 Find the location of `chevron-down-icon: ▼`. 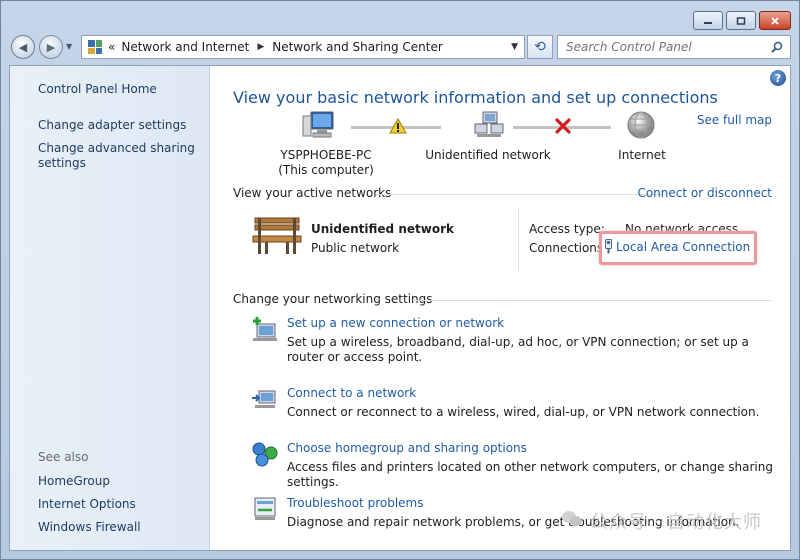

chevron-down-icon: ▼ is located at coordinates (69, 46).